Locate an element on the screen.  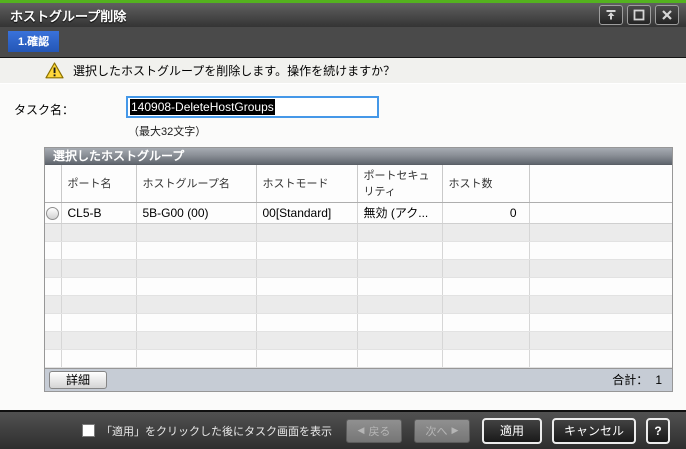
dock-window-button is located at coordinates (611, 15).